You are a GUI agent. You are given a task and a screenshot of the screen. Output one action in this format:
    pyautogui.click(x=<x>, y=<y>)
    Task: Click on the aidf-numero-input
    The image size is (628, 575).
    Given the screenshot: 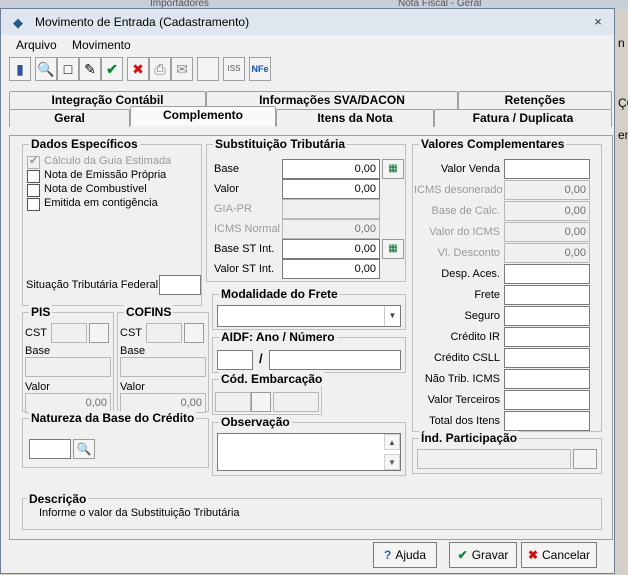 What is the action you would take?
    pyautogui.click(x=335, y=360)
    